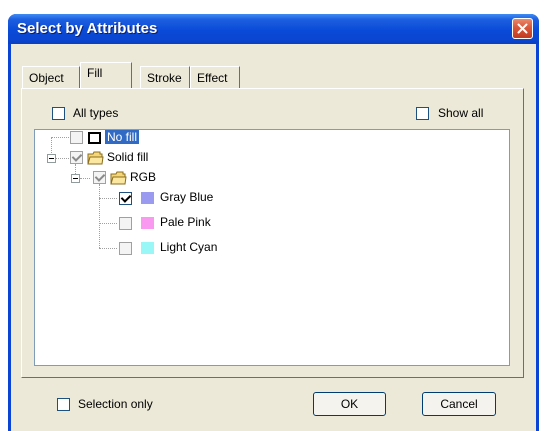 Image resolution: width=548 pixels, height=431 pixels. What do you see at coordinates (96, 113) in the screenshot?
I see `all-types-label: All types` at bounding box center [96, 113].